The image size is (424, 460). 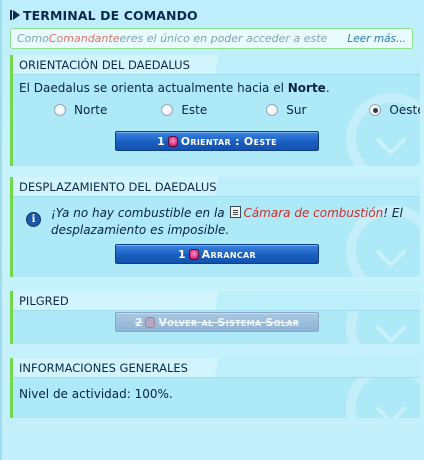 I want to click on panel-heading: DESPLAZAMIENTO DEL DAEDALUS, so click(x=216, y=187).